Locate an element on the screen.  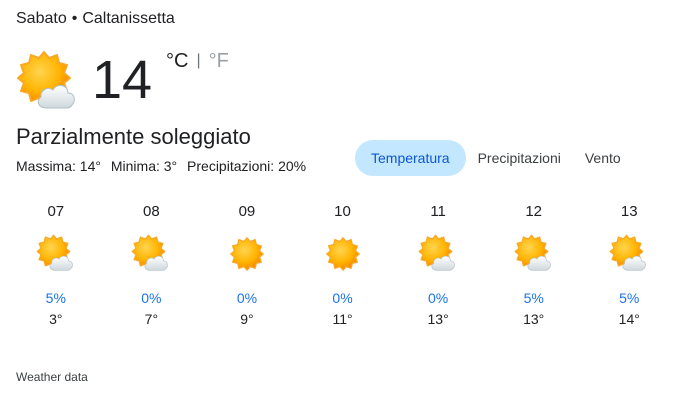
hour-temperature: 11° is located at coordinates (342, 319).